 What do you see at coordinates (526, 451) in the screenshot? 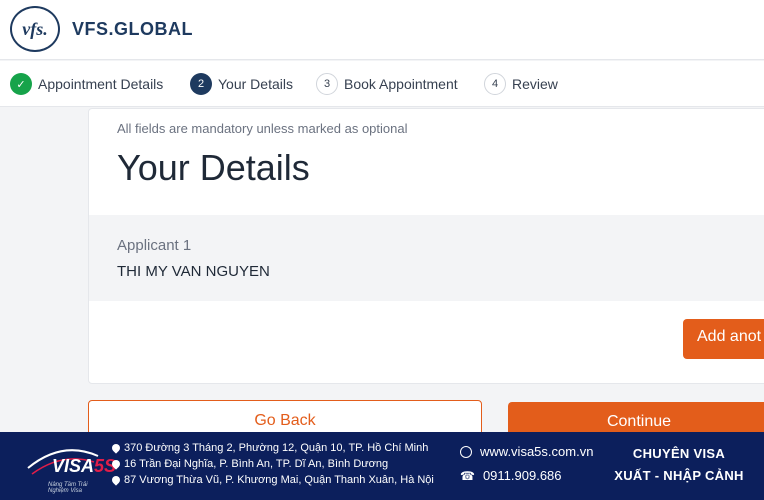
I see `website-contact: www.visa5s.com.vn` at bounding box center [526, 451].